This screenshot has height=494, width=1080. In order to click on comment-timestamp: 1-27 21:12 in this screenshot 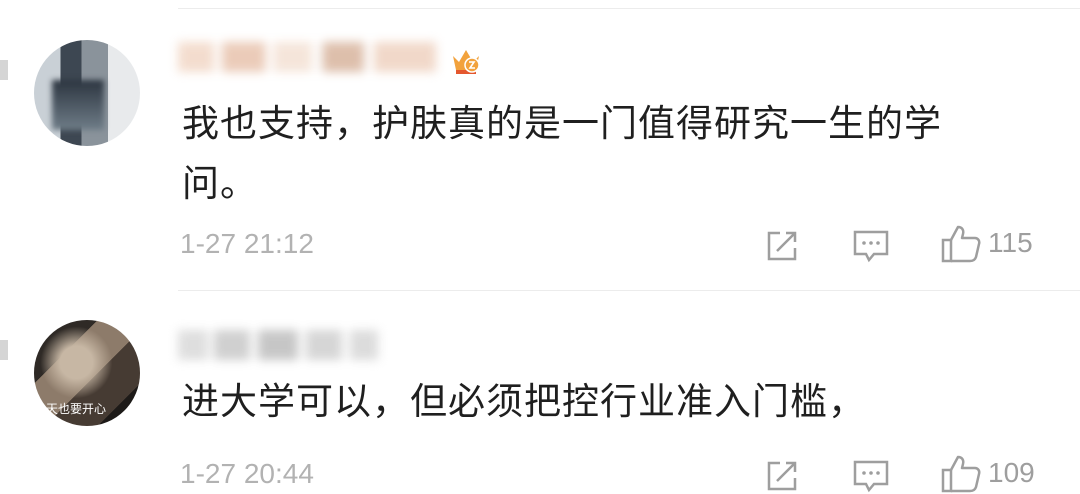, I will do `click(247, 243)`.